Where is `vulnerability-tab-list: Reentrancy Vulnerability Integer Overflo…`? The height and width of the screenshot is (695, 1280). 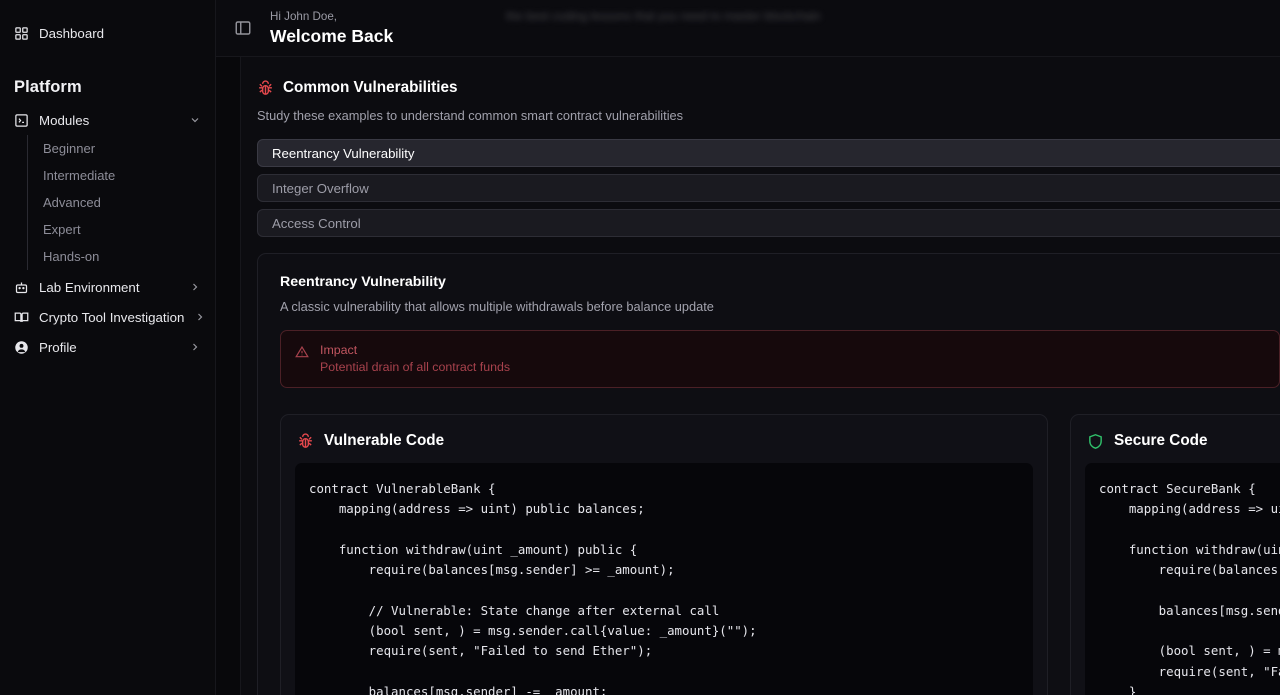 vulnerability-tab-list: Reentrancy Vulnerability Integer Overflo… is located at coordinates (768, 188).